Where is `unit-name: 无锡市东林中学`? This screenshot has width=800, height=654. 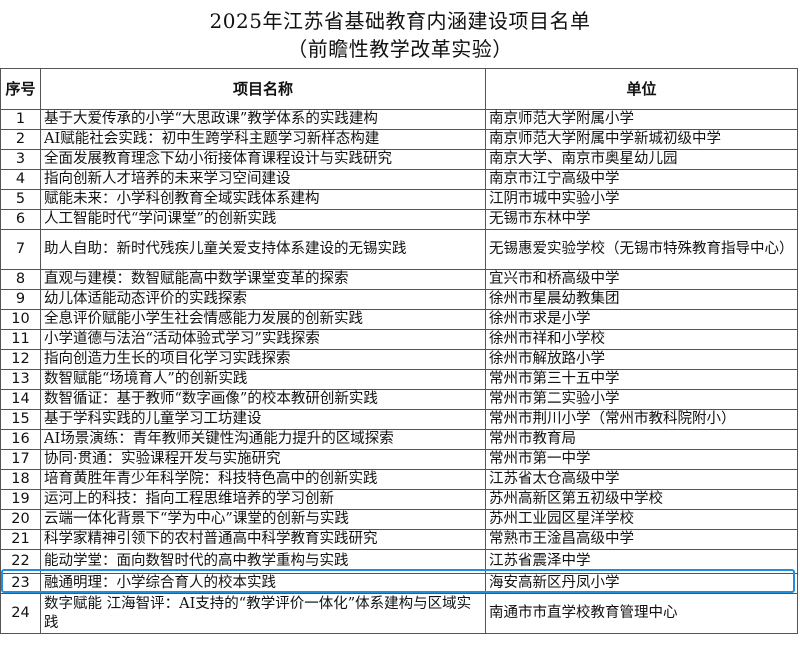 unit-name: 无锡市东林中学 is located at coordinates (641, 219).